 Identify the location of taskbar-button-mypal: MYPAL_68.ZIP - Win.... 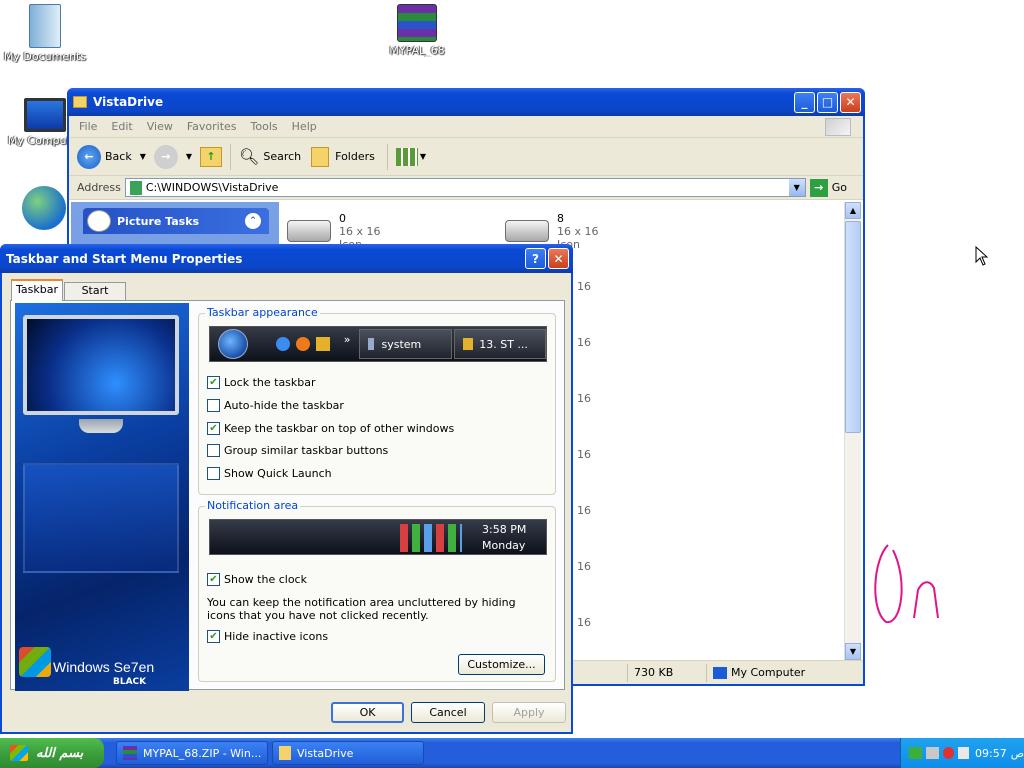
(192, 753).